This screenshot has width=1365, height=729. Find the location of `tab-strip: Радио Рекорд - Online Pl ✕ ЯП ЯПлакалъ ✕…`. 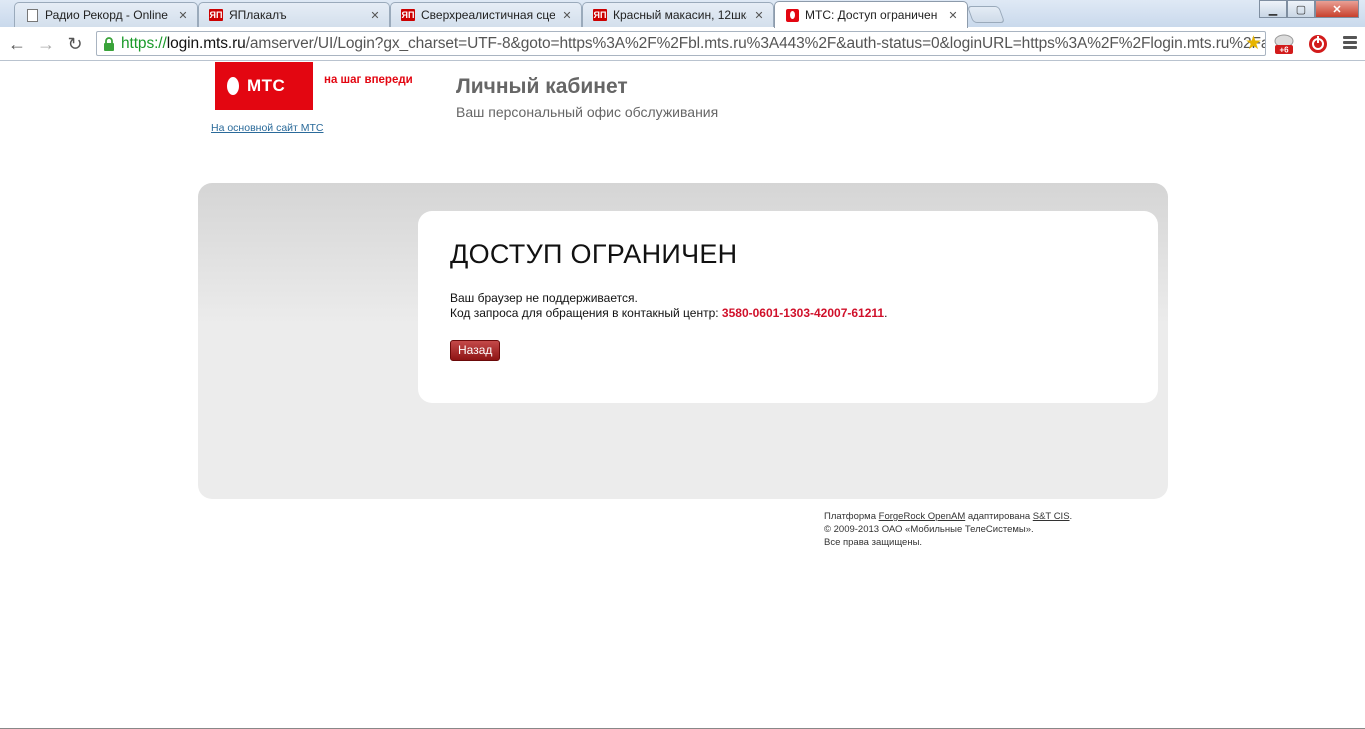

tab-strip: Радио Рекорд - Online Pl ✕ ЯП ЯПлакалъ ✕… is located at coordinates (682, 14).